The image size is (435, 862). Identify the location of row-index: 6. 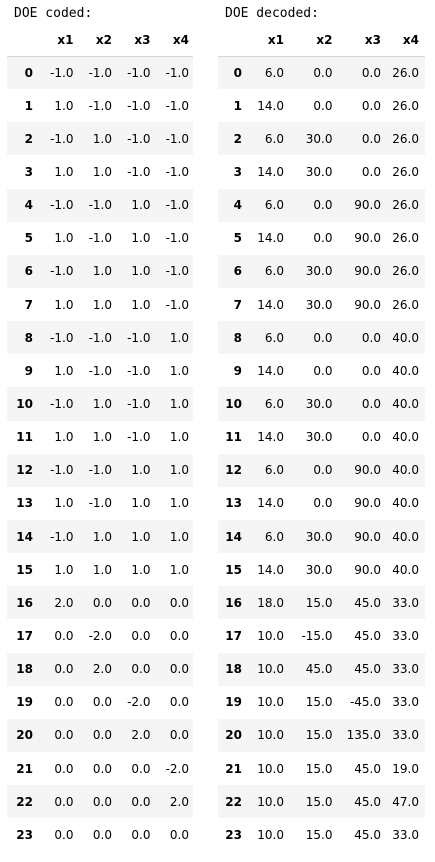
(237, 271).